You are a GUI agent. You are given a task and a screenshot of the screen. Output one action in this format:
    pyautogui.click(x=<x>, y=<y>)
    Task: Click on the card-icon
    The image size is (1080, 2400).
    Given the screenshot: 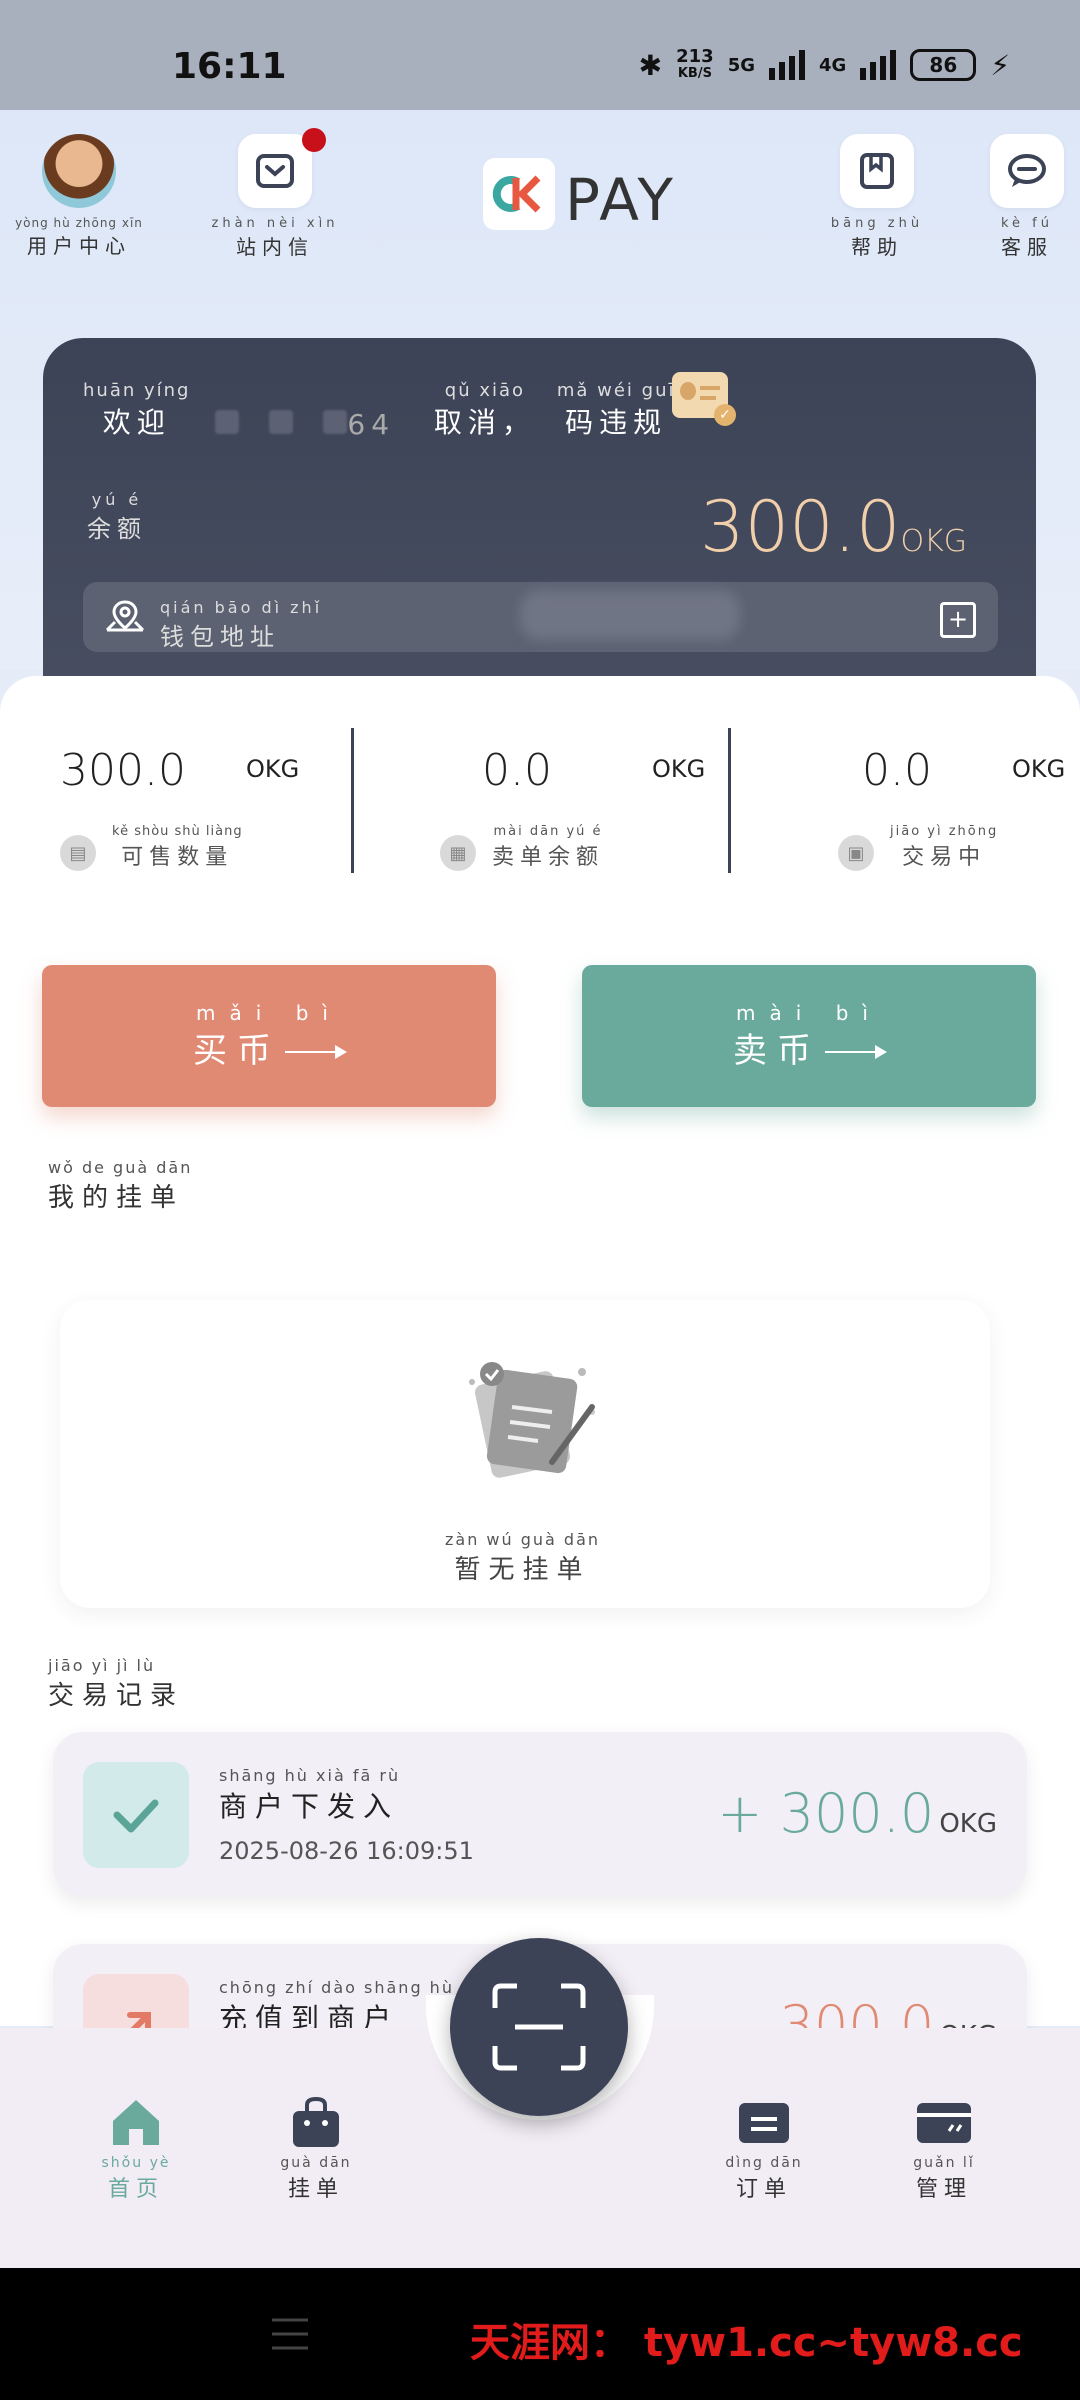 What is the action you would take?
    pyautogui.click(x=944, y=2123)
    